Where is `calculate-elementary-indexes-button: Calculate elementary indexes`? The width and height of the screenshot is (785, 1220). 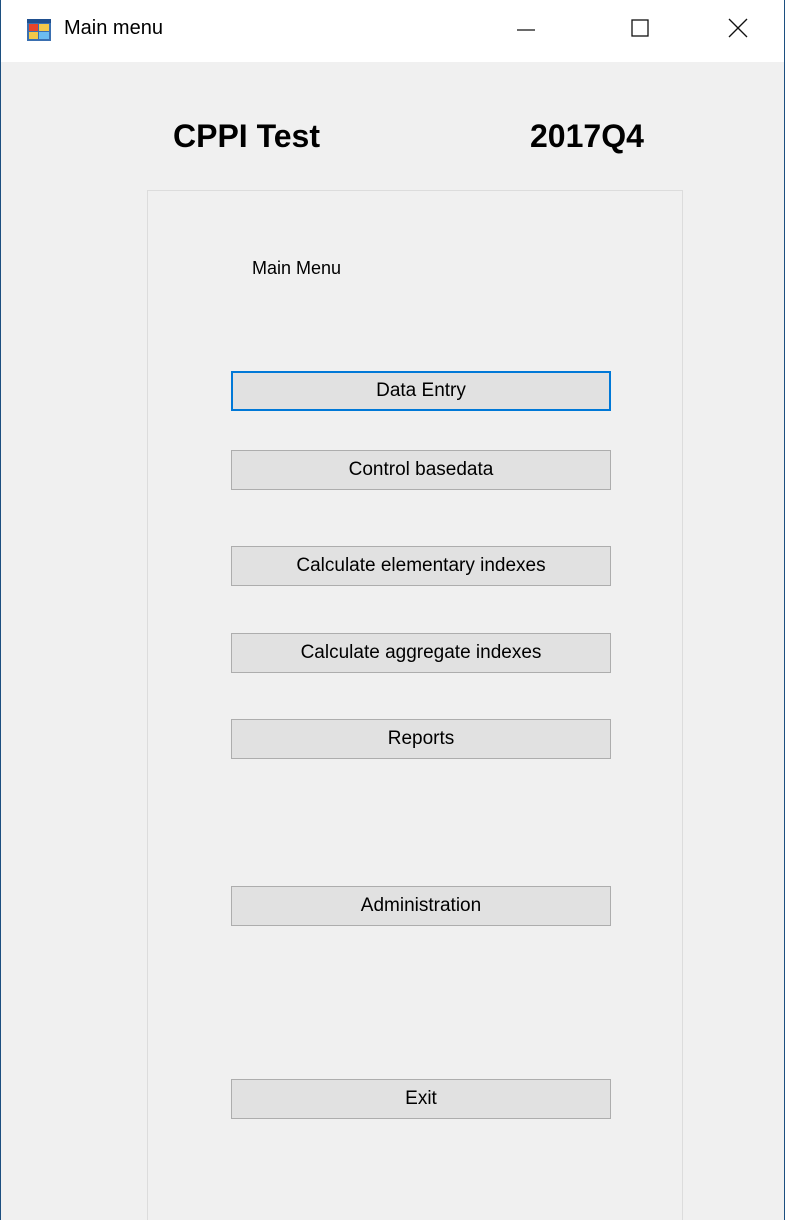
calculate-elementary-indexes-button: Calculate elementary indexes is located at coordinates (421, 566).